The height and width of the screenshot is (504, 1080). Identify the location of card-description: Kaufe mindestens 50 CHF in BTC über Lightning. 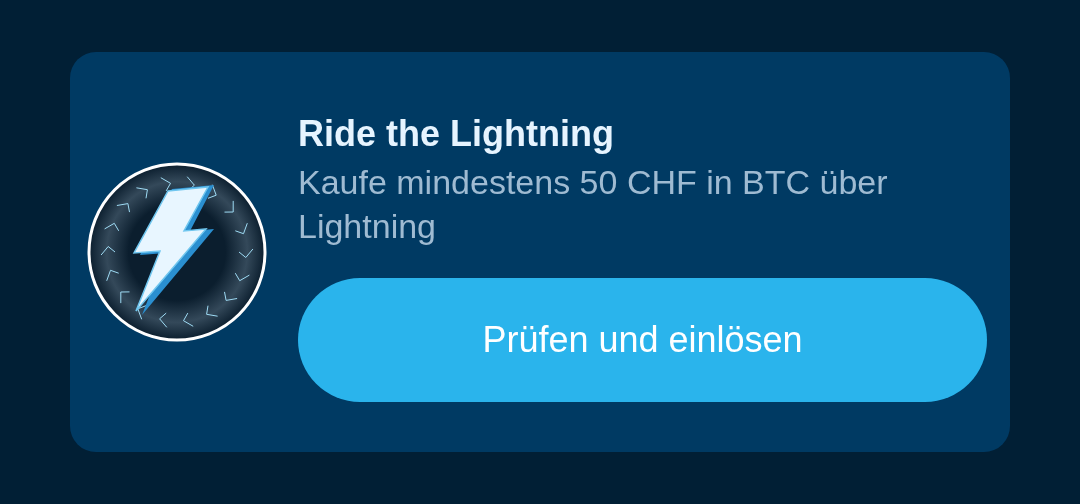
(593, 204).